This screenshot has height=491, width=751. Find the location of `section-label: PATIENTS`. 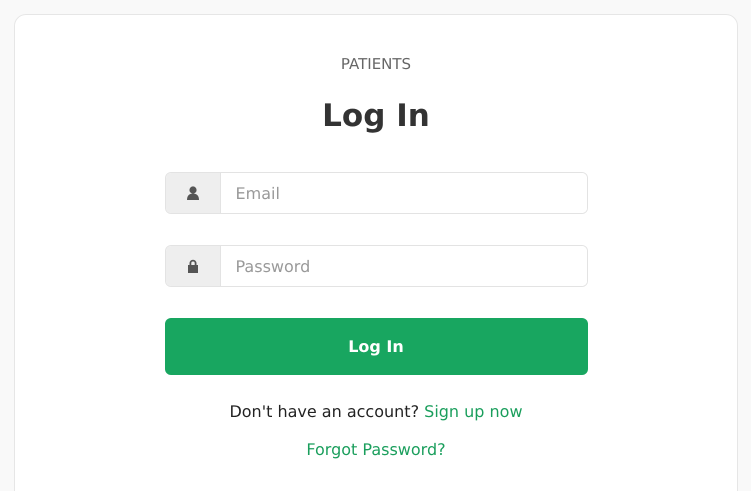

section-label: PATIENTS is located at coordinates (376, 64).